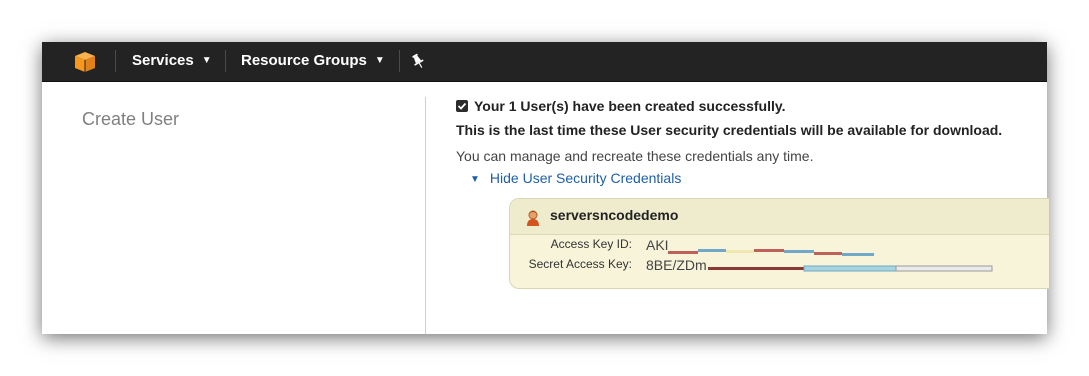  What do you see at coordinates (580, 264) in the screenshot?
I see `secret-key-label: Secret Access Key:` at bounding box center [580, 264].